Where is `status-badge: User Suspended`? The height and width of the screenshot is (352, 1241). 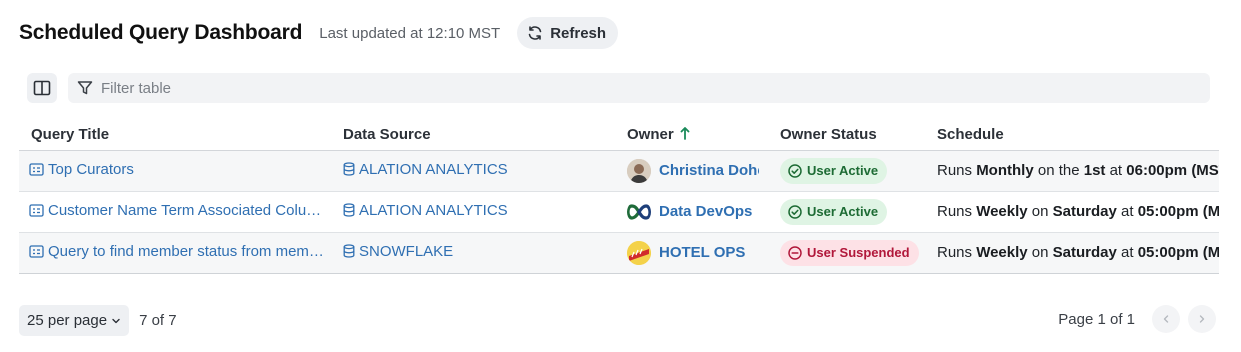
status-badge: User Suspended is located at coordinates (849, 252).